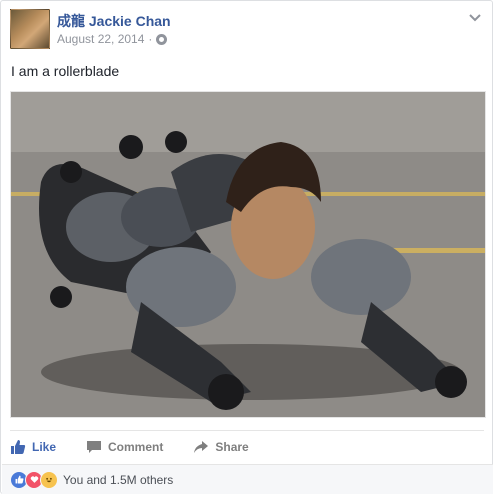 Image resolution: width=493 pixels, height=494 pixels. I want to click on like-label: Like, so click(44, 447).